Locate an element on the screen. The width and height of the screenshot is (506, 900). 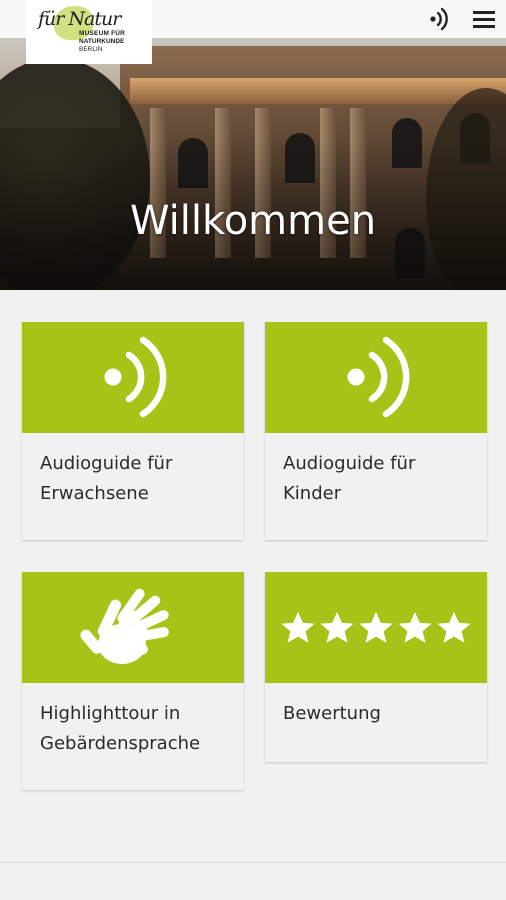
tile-audioguide-adults: Audioguide für Erwachsene is located at coordinates (133, 431).